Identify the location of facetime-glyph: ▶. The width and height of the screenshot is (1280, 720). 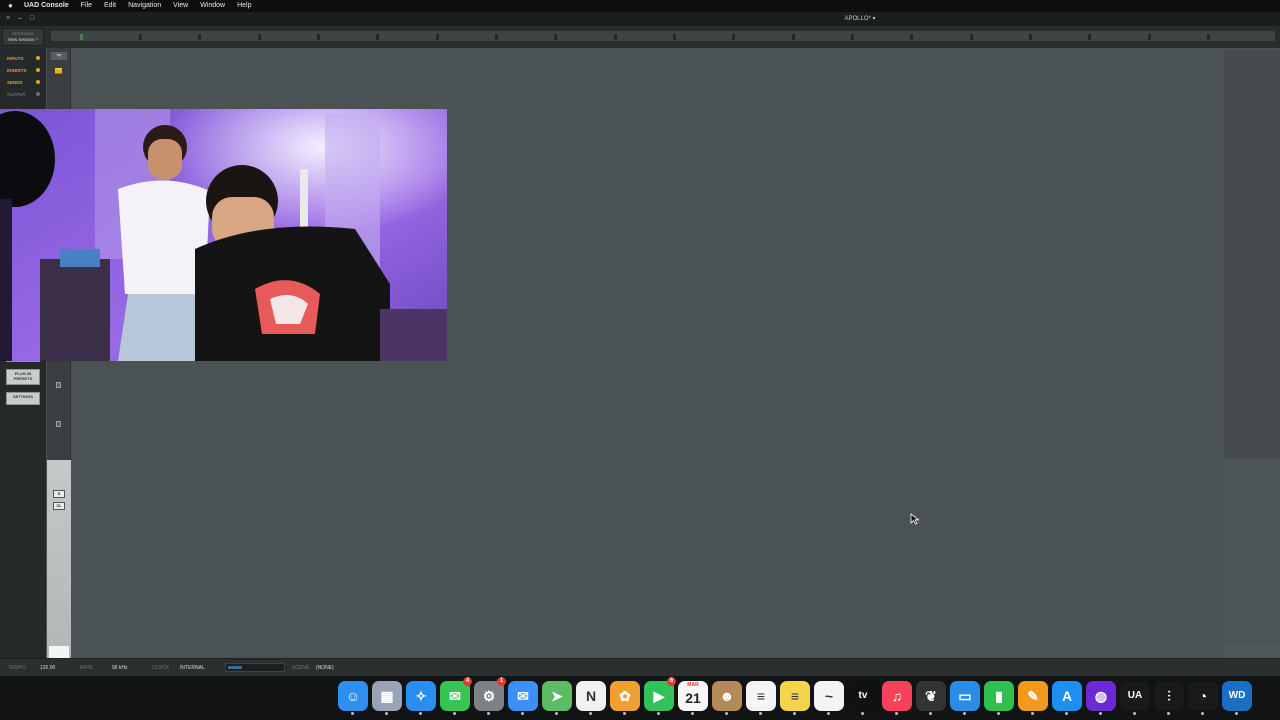
(659, 696).